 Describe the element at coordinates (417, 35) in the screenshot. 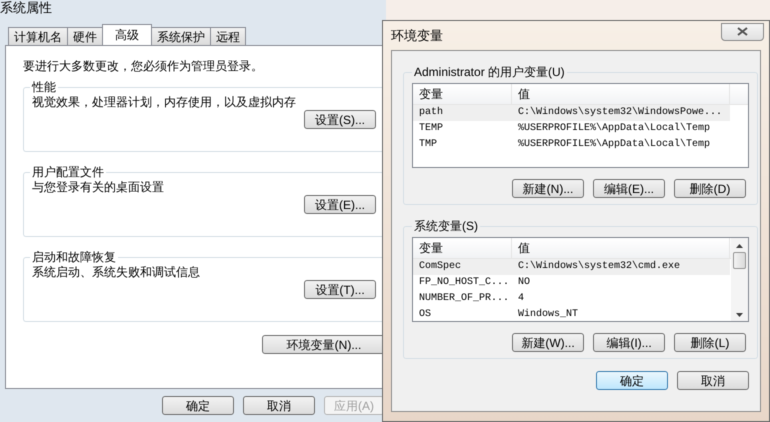

I see `window-title: 环境变量` at that location.